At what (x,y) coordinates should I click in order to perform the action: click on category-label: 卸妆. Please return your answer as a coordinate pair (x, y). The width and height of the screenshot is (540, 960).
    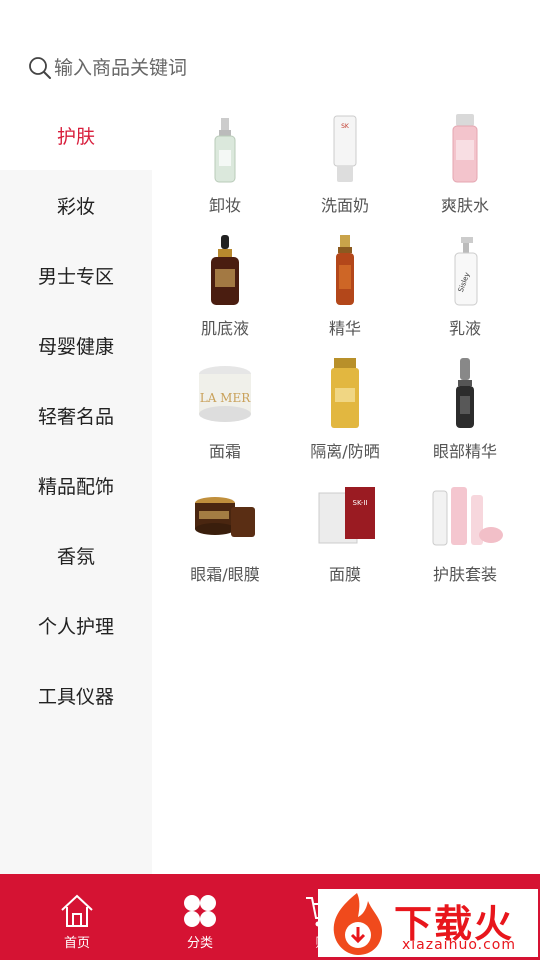
    Looking at the image, I should click on (224, 205).